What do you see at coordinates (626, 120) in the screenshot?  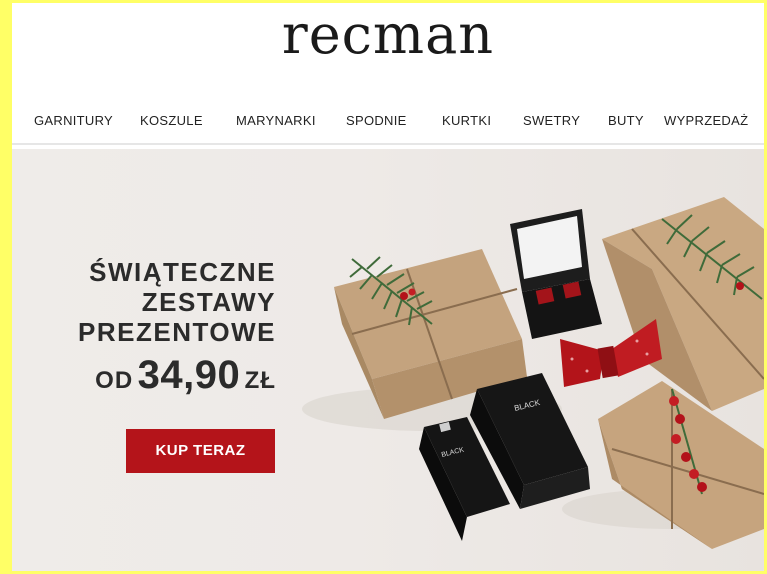 I see `nav-item-buty: BUTY` at bounding box center [626, 120].